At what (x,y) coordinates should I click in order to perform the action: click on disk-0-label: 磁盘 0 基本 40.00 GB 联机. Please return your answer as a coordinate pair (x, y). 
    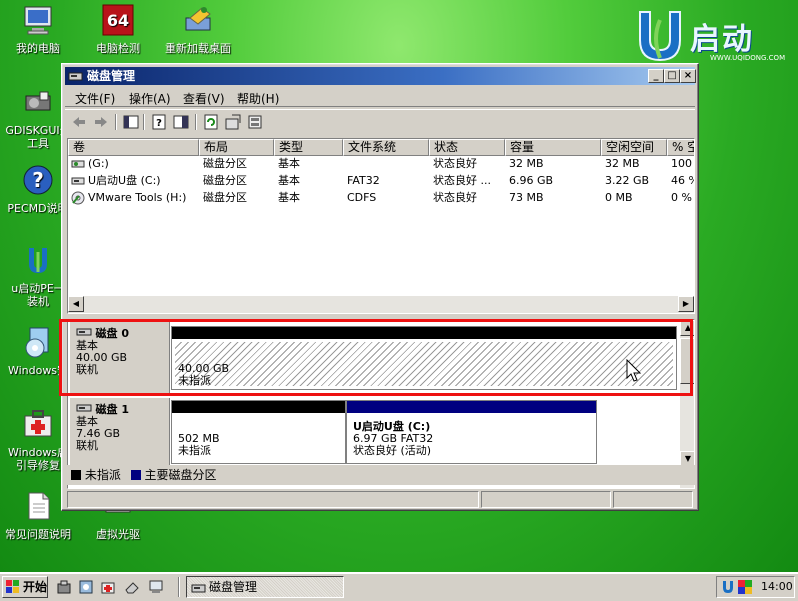
    Looking at the image, I should click on (120, 359).